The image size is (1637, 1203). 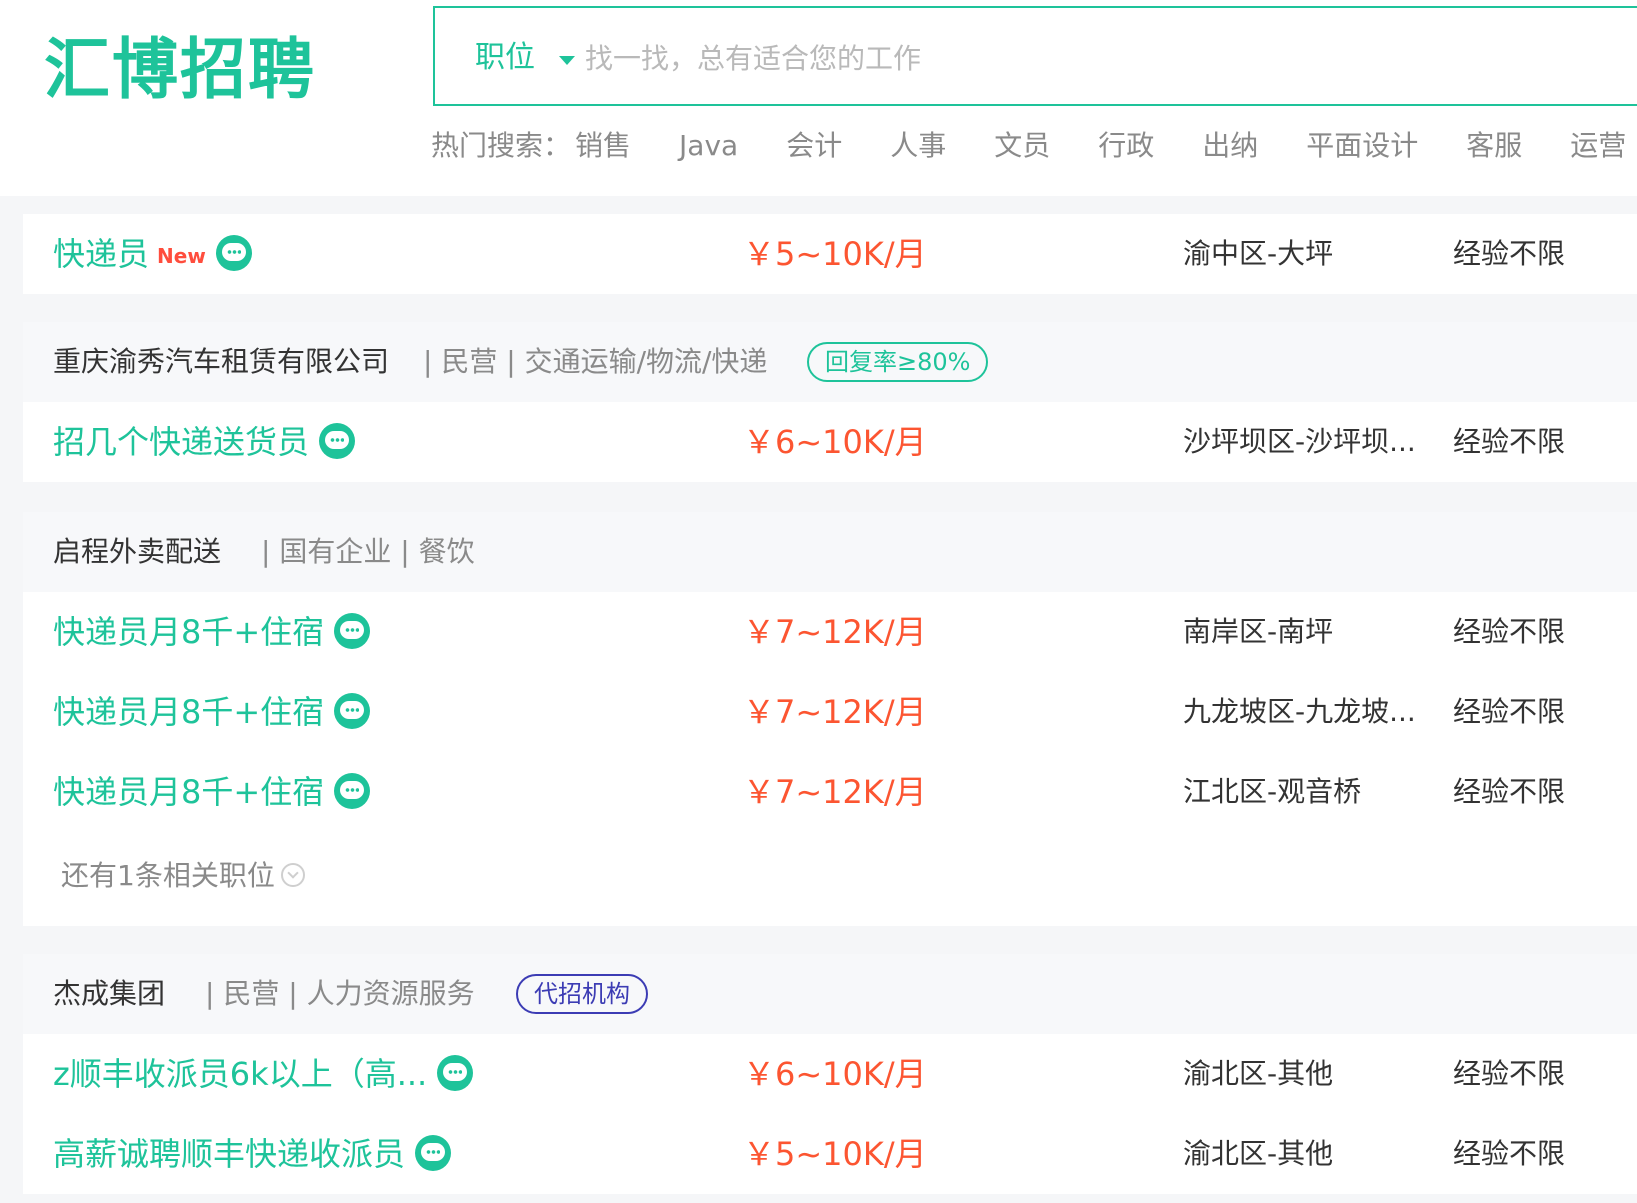 What do you see at coordinates (181, 442) in the screenshot?
I see `job-title-text: 招几个快递送货员` at bounding box center [181, 442].